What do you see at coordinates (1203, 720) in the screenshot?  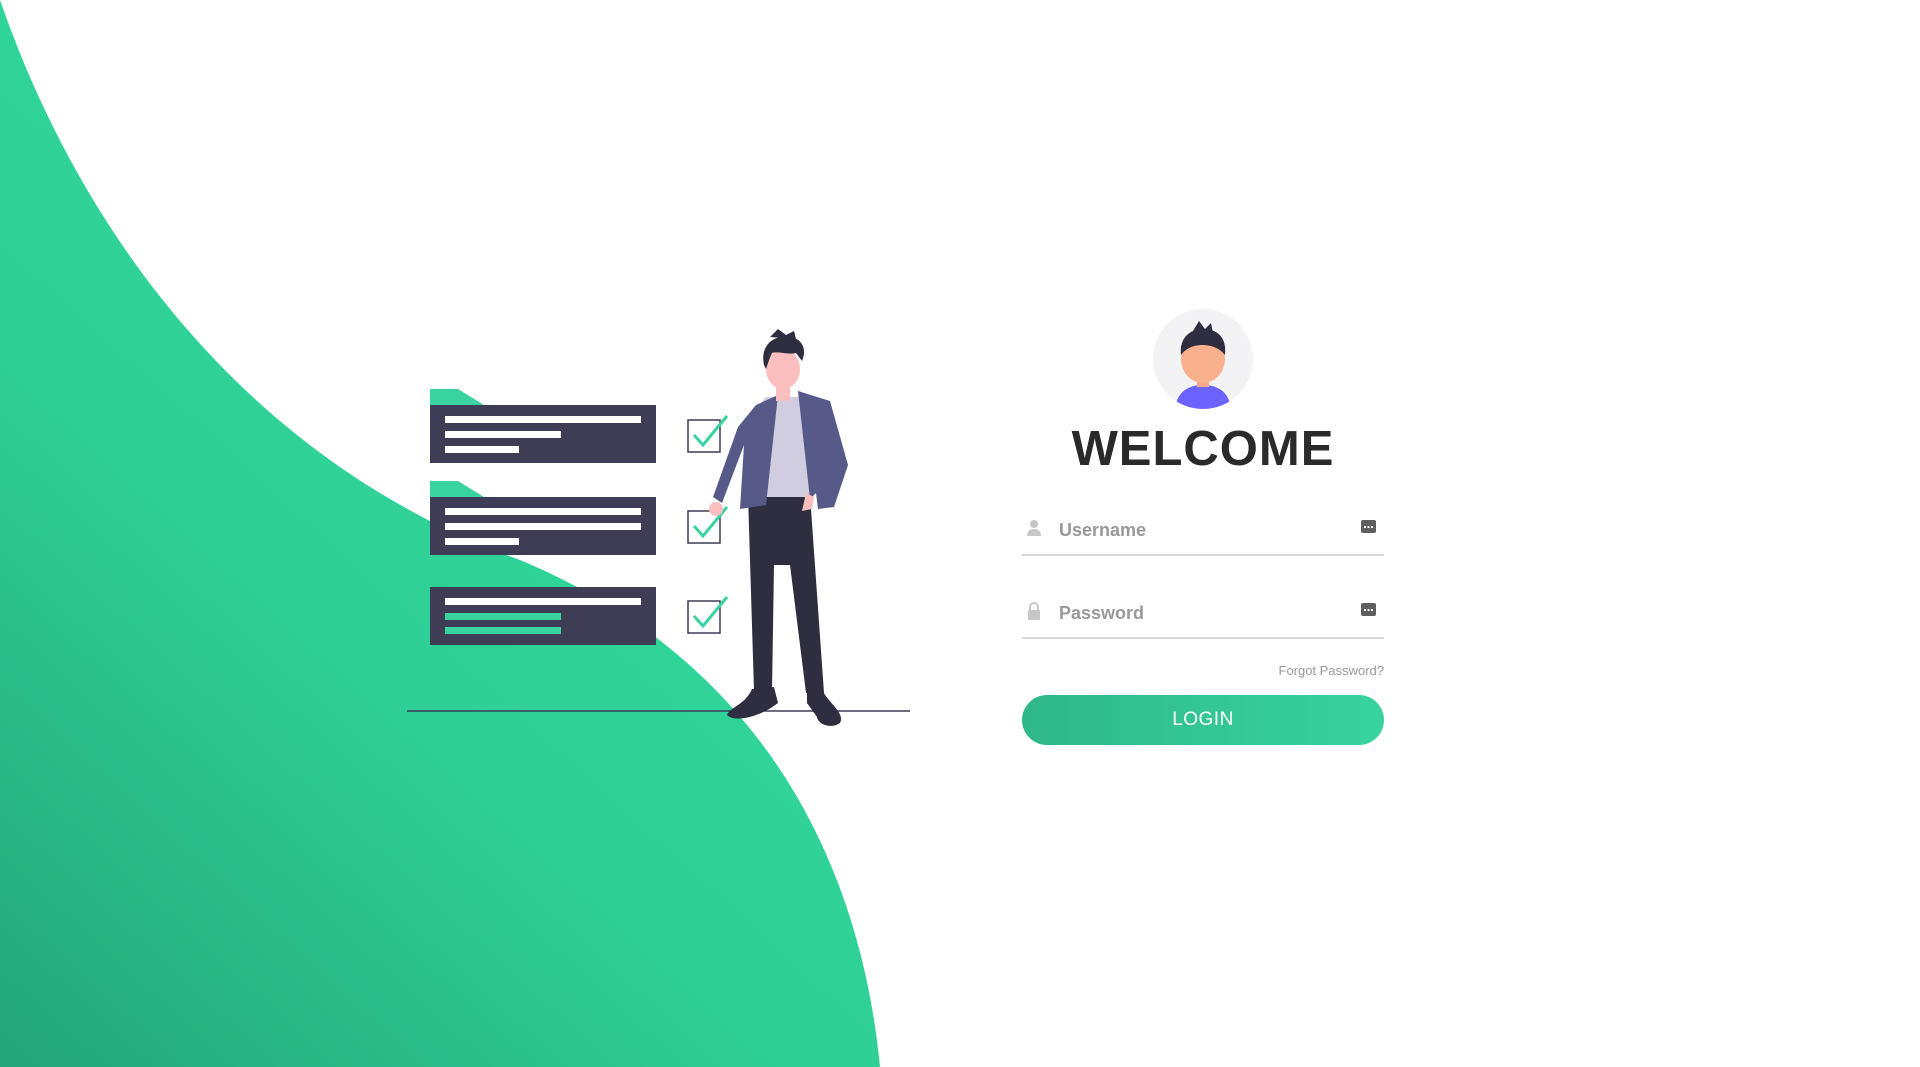 I see `login-button: LOGIN` at bounding box center [1203, 720].